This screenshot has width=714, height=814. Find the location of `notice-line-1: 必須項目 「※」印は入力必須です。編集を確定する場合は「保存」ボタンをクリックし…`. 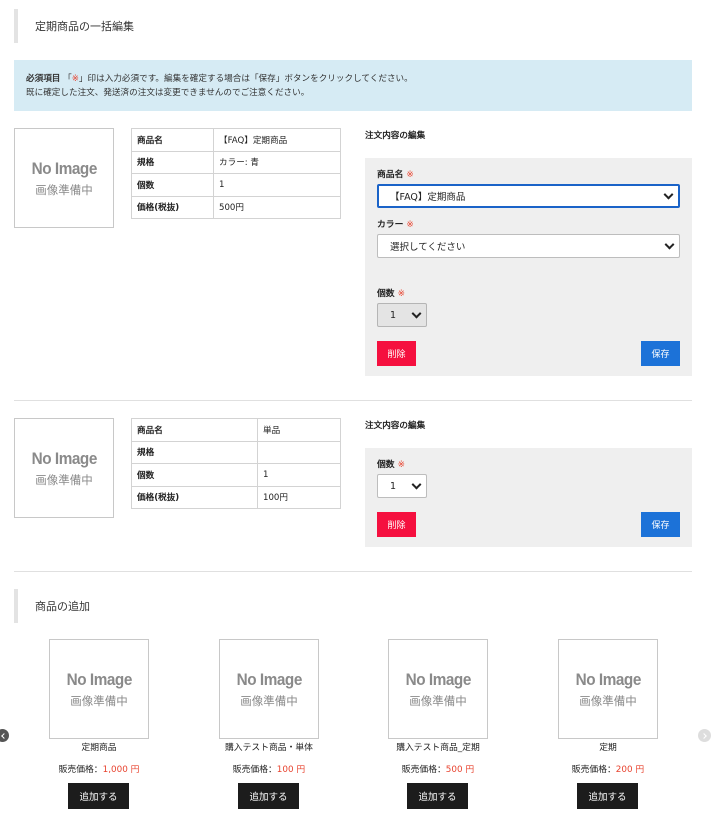

notice-line-1: 必須項目 「※」印は入力必須です。編集を確定する場合は「保存」ボタンをクリックし… is located at coordinates (353, 79).